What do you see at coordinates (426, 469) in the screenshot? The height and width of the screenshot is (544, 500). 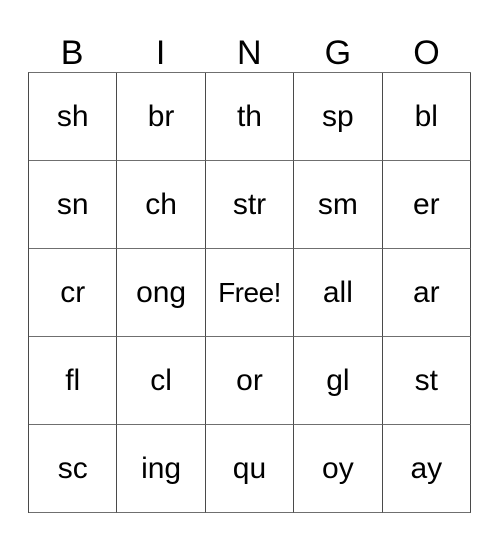 I see `bingo-cell: ay` at bounding box center [426, 469].